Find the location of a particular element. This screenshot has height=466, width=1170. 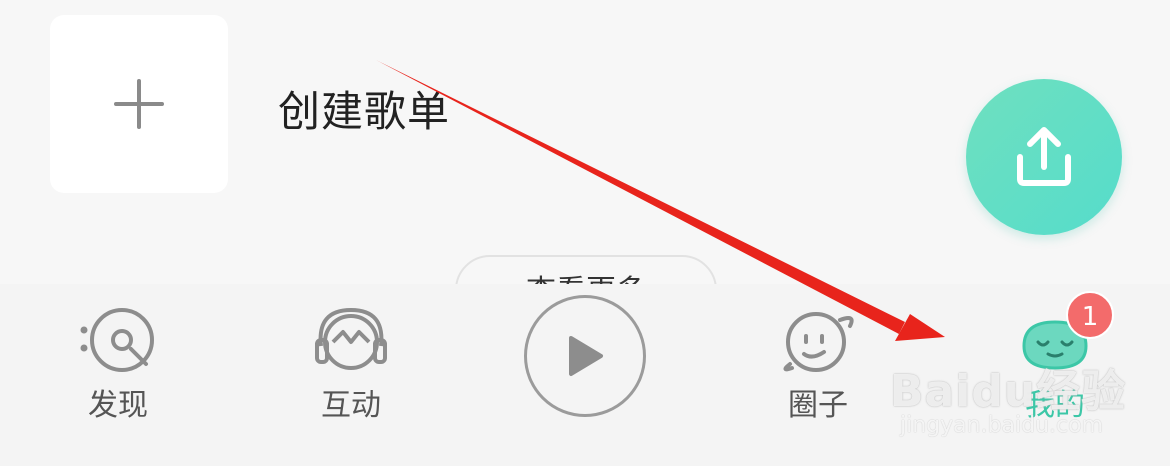

tab-mine: 我的 is located at coordinates (1055, 375).